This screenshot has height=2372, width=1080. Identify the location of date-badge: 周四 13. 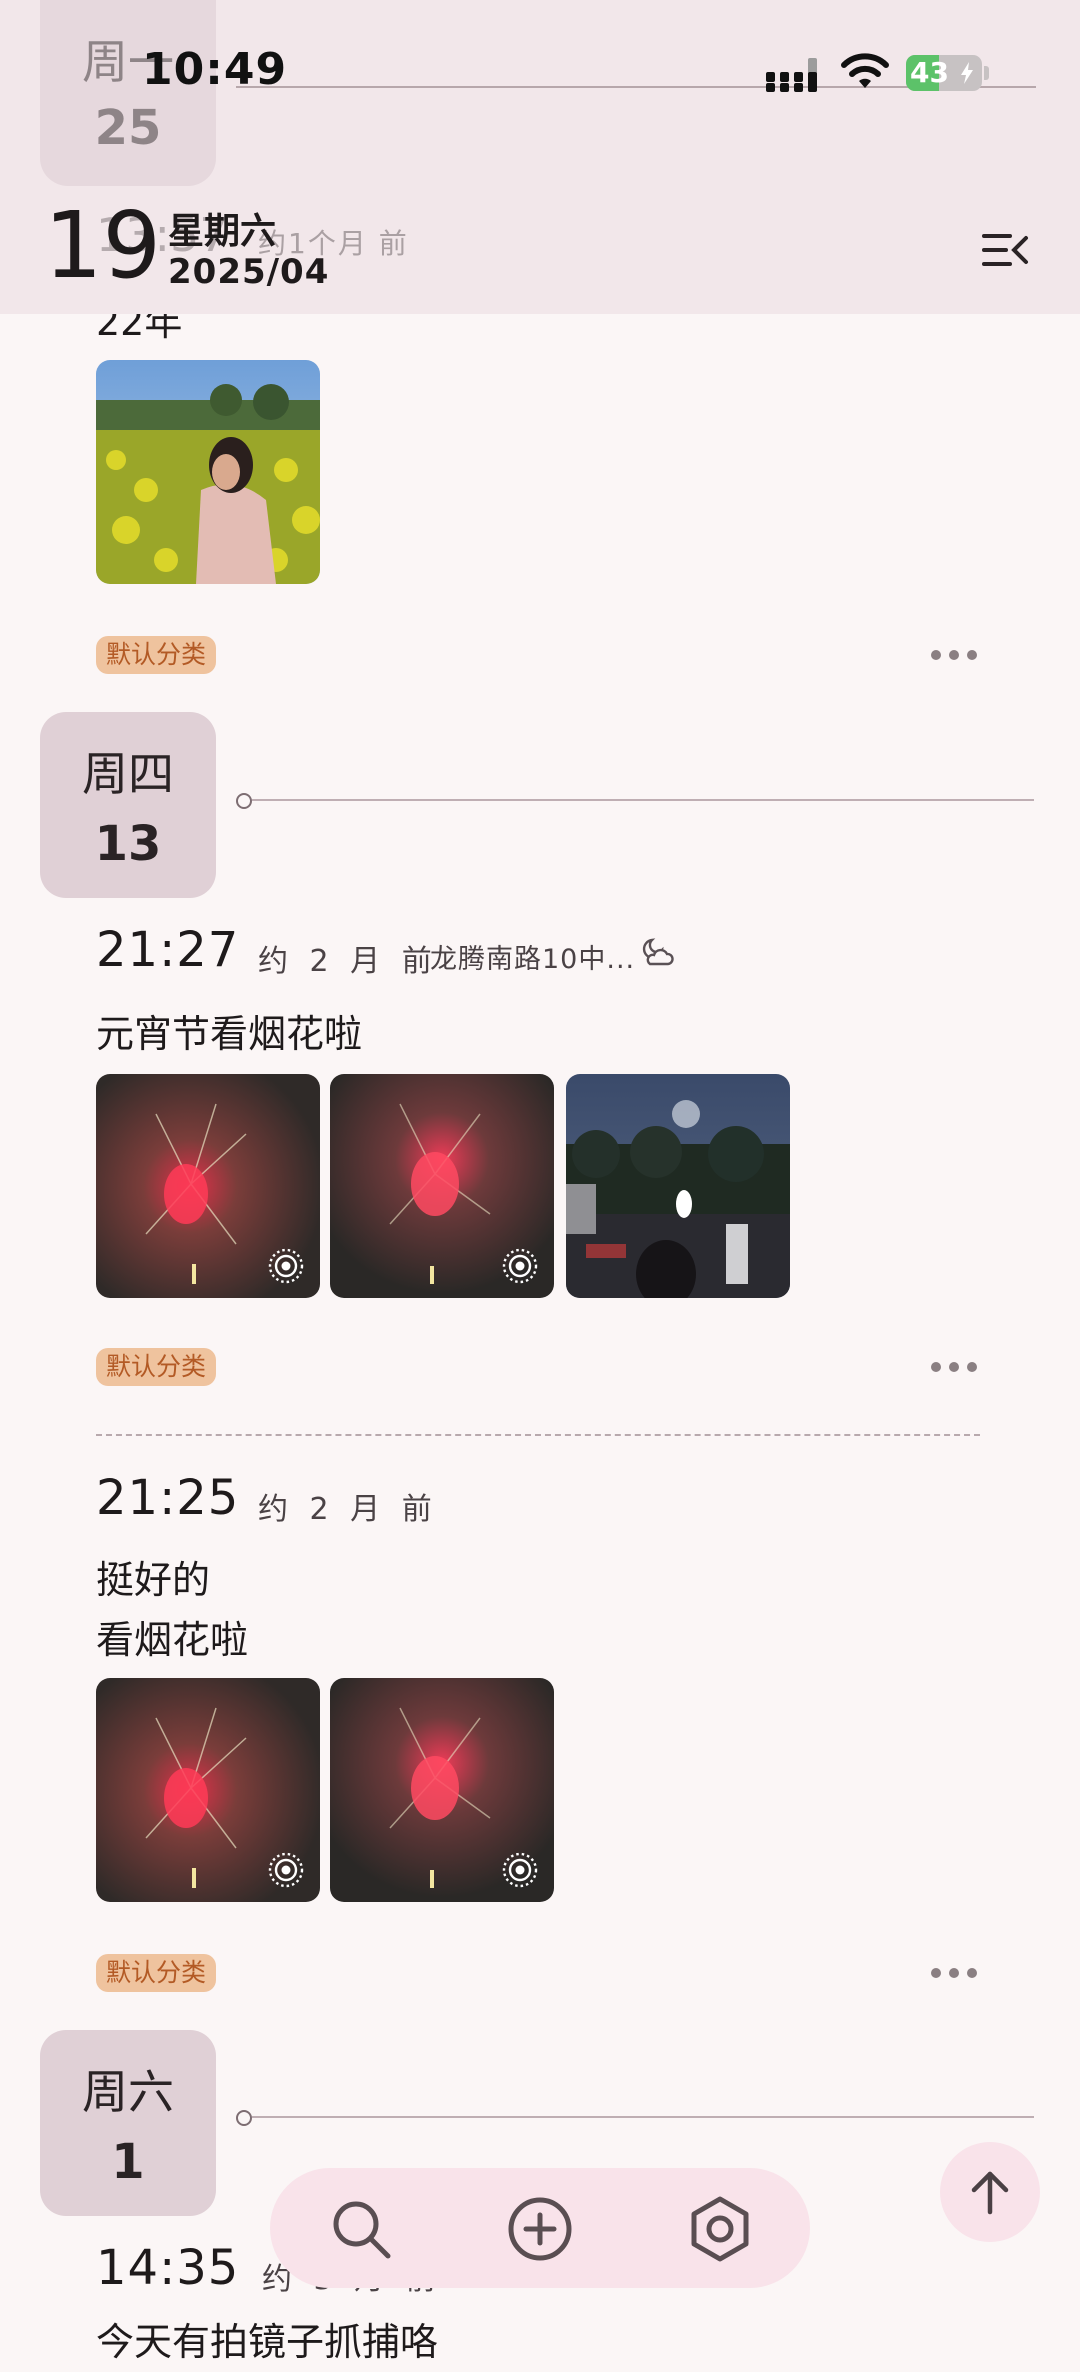
(128, 805).